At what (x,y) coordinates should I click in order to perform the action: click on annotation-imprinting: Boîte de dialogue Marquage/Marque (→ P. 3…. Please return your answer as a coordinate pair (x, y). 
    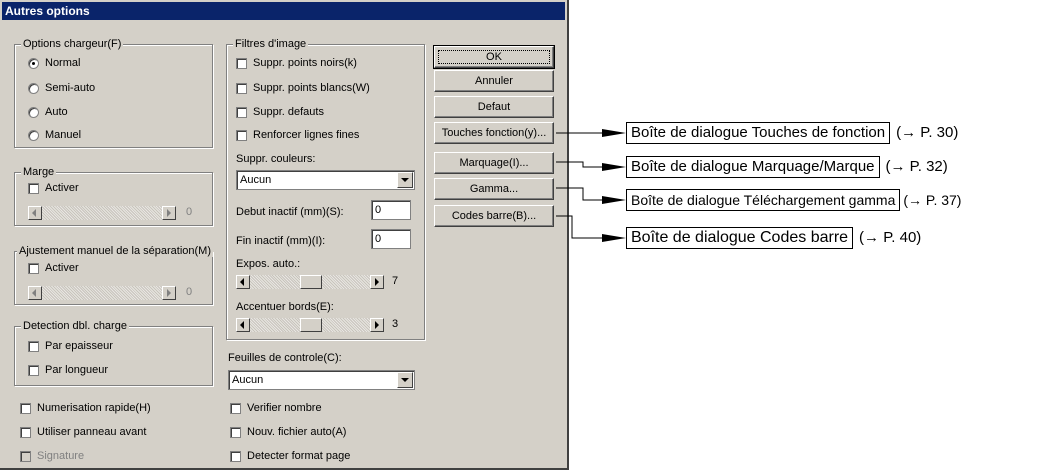
    Looking at the image, I should click on (787, 167).